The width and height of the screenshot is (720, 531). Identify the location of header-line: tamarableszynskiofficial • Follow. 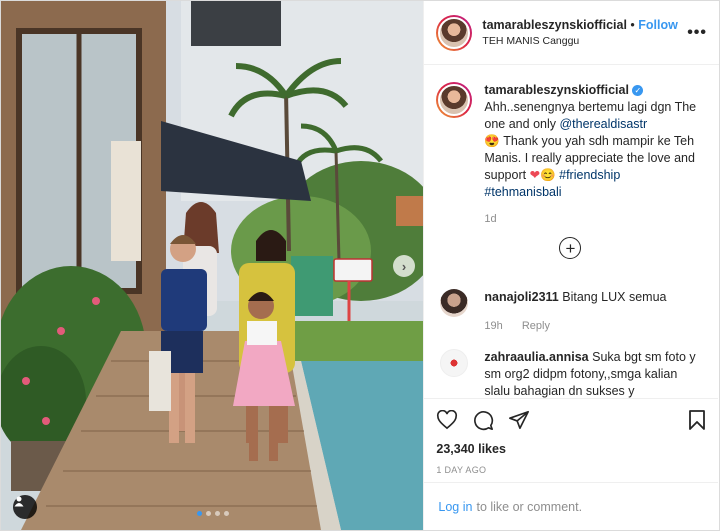
(584, 25).